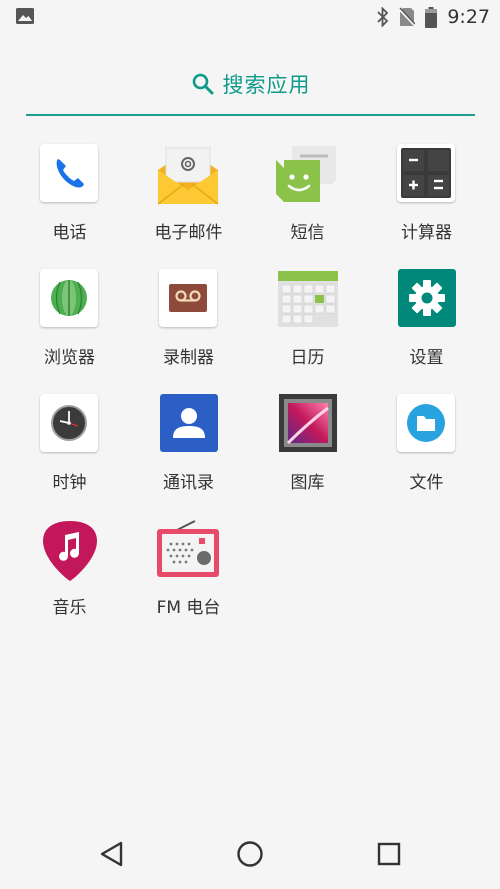  Describe the element at coordinates (70, 299) in the screenshot. I see `browser-icon` at that location.